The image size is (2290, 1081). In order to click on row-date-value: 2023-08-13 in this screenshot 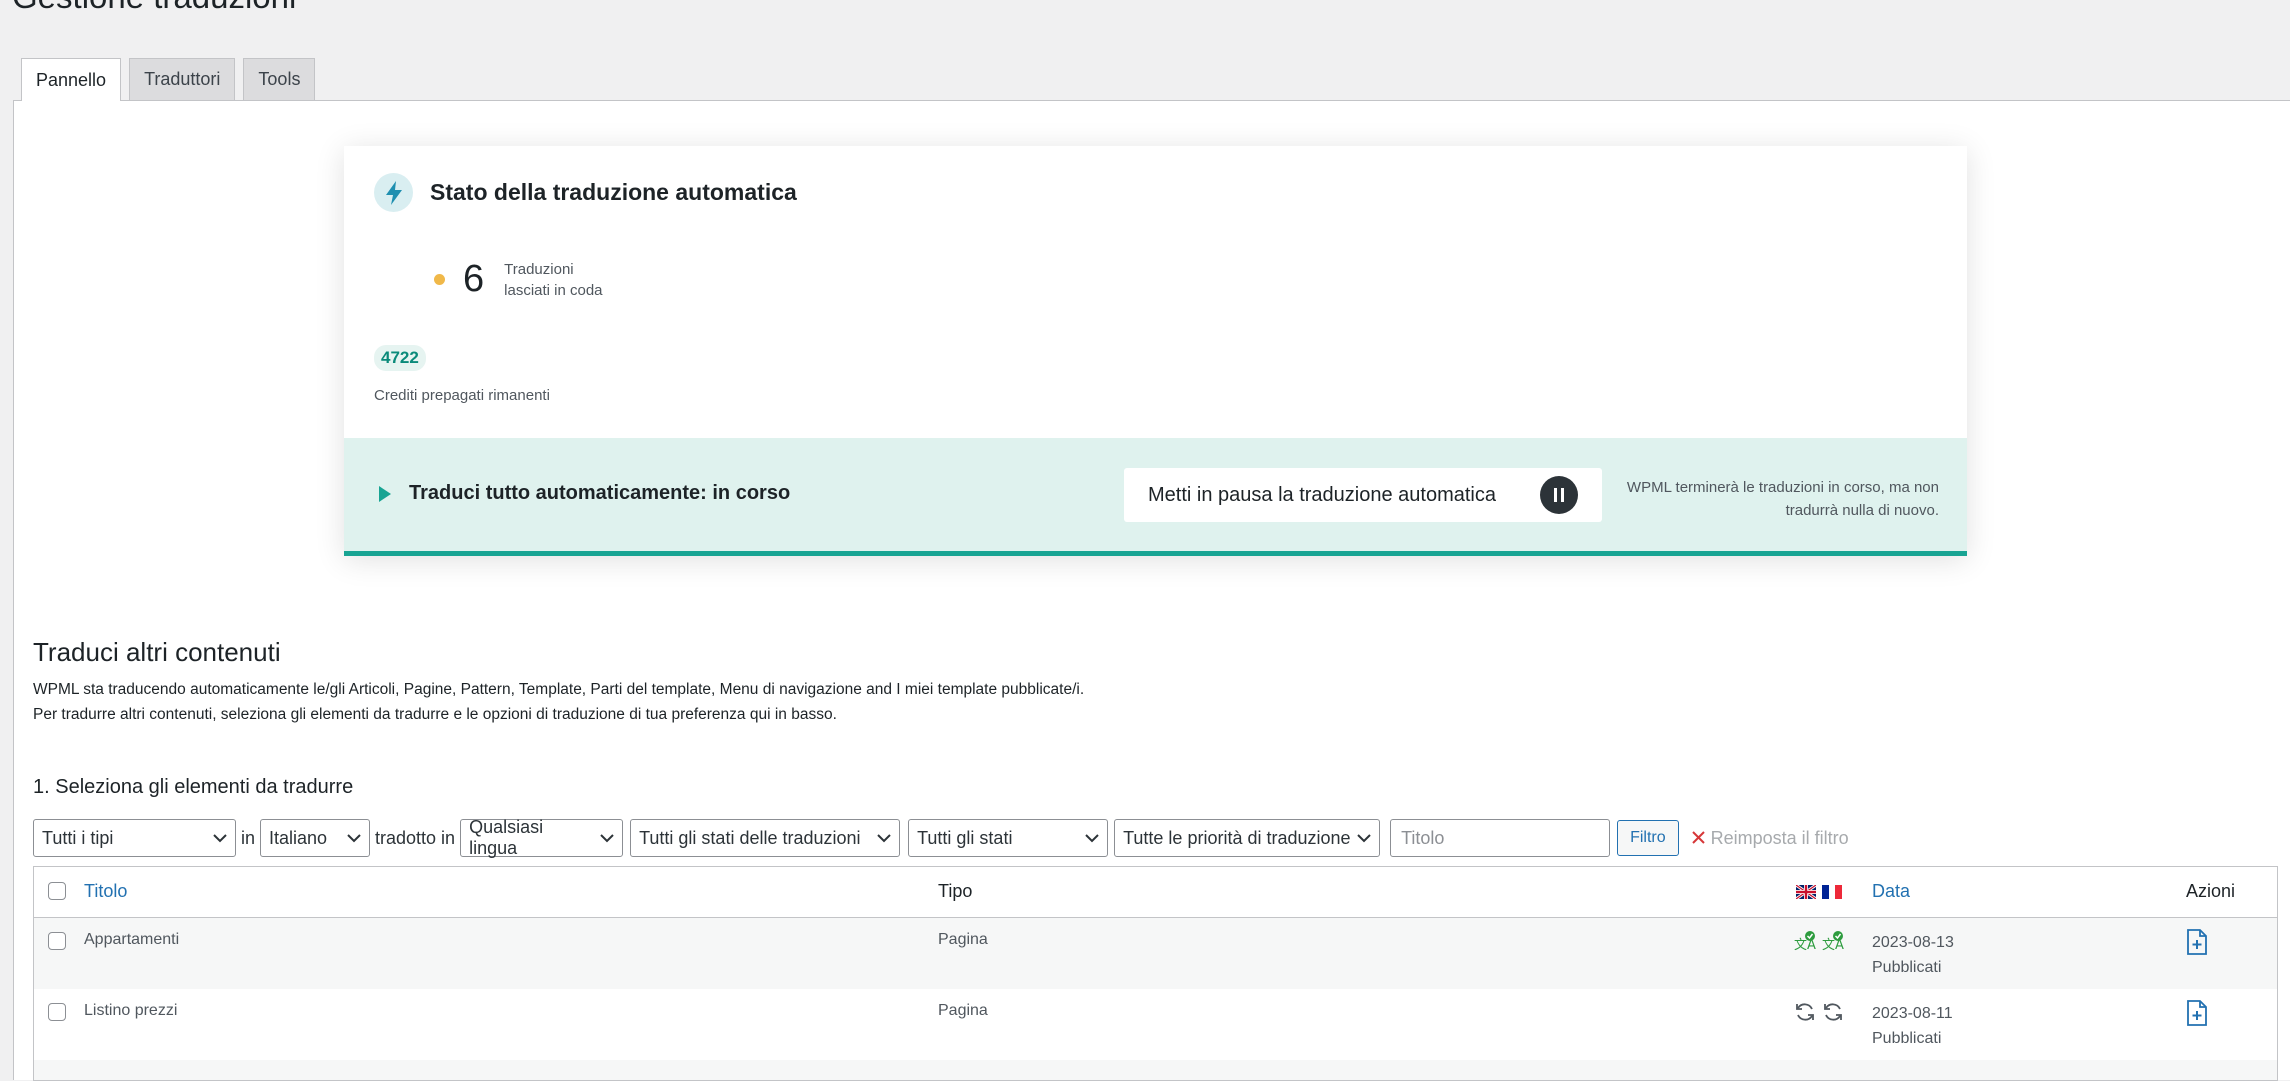, I will do `click(1913, 942)`.